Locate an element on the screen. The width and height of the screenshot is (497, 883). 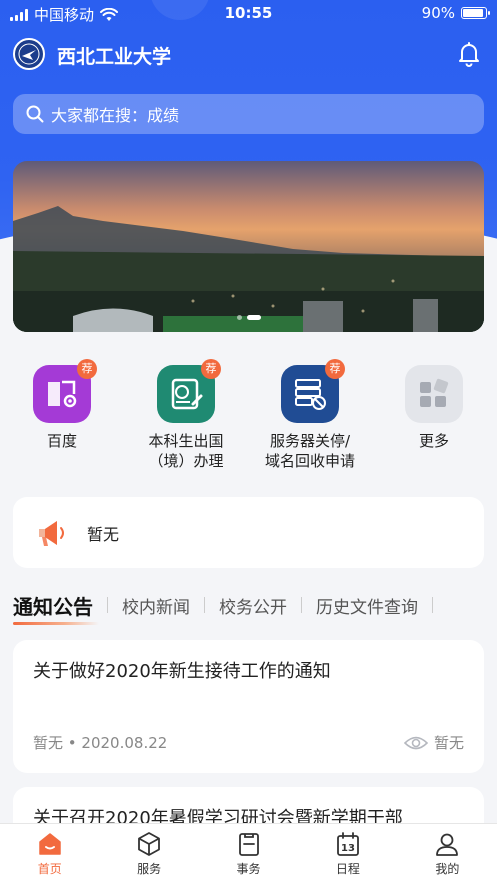
passport-edit-icon: 荐 is located at coordinates (189, 391).